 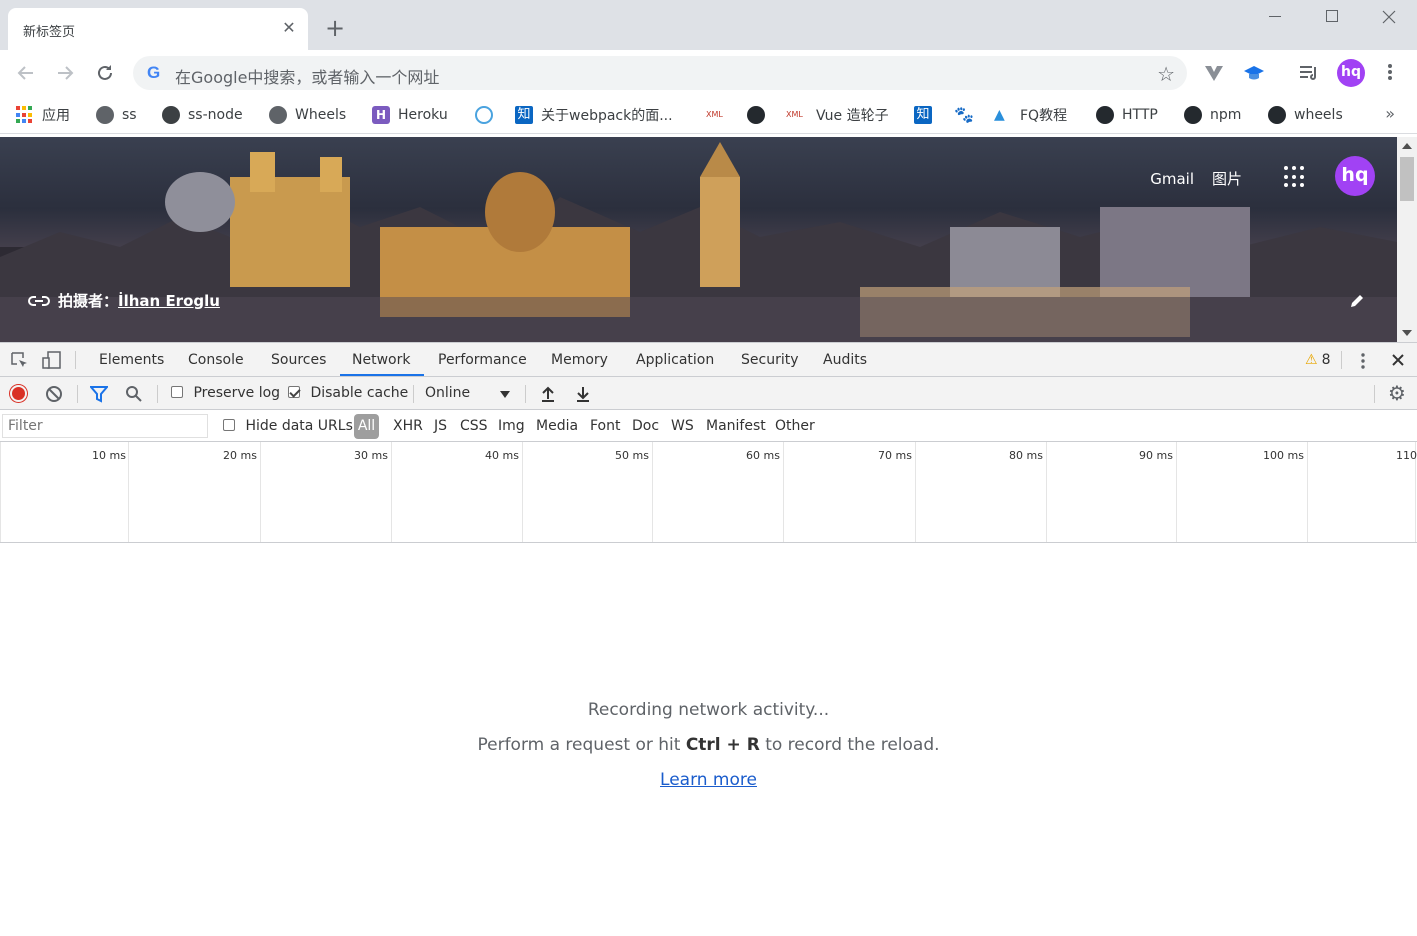 What do you see at coordinates (225, 393) in the screenshot?
I see `preserve-log-checkbox: Preserve log` at bounding box center [225, 393].